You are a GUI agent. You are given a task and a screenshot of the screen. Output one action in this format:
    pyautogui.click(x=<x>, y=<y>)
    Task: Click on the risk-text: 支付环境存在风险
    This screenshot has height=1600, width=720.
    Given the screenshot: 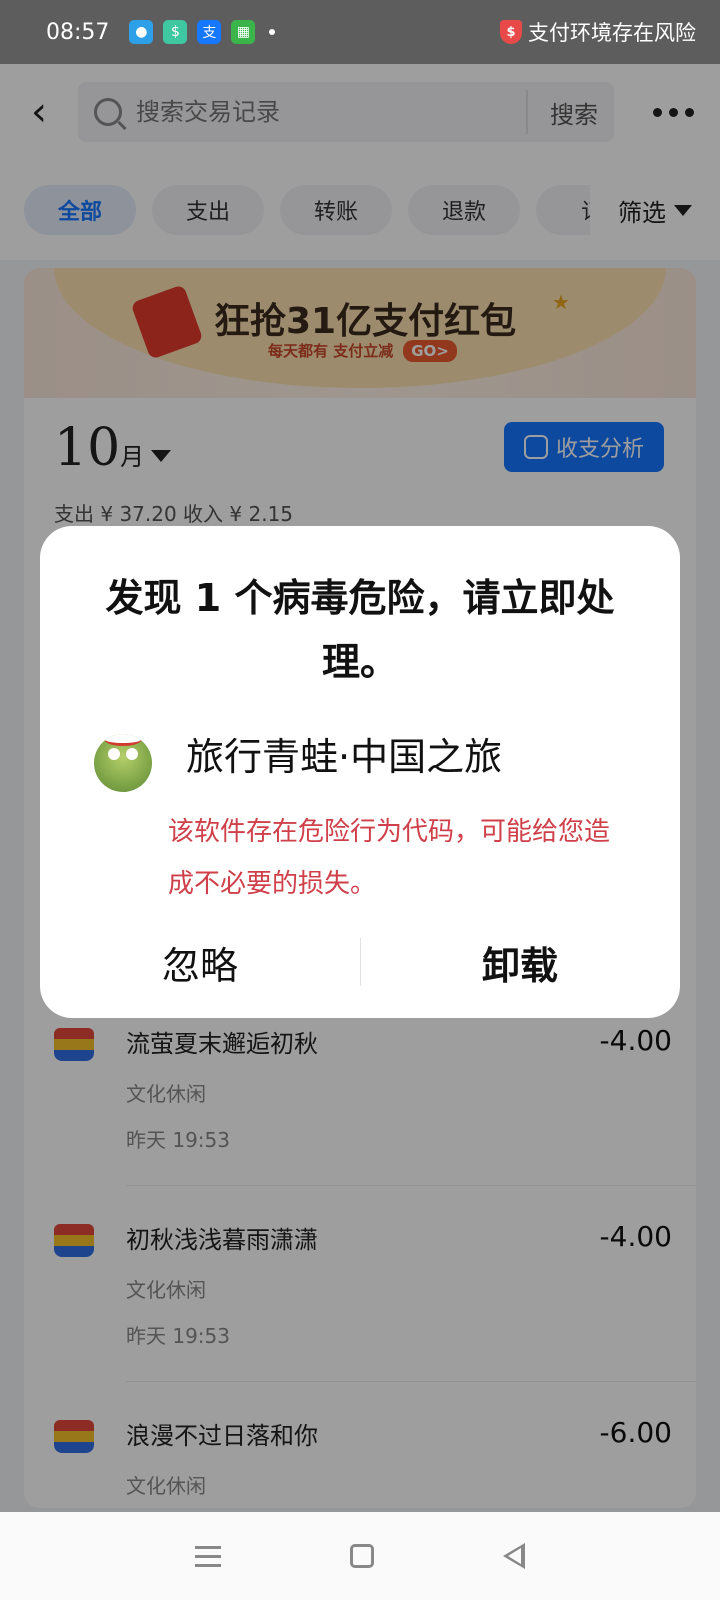 What is the action you would take?
    pyautogui.click(x=612, y=33)
    